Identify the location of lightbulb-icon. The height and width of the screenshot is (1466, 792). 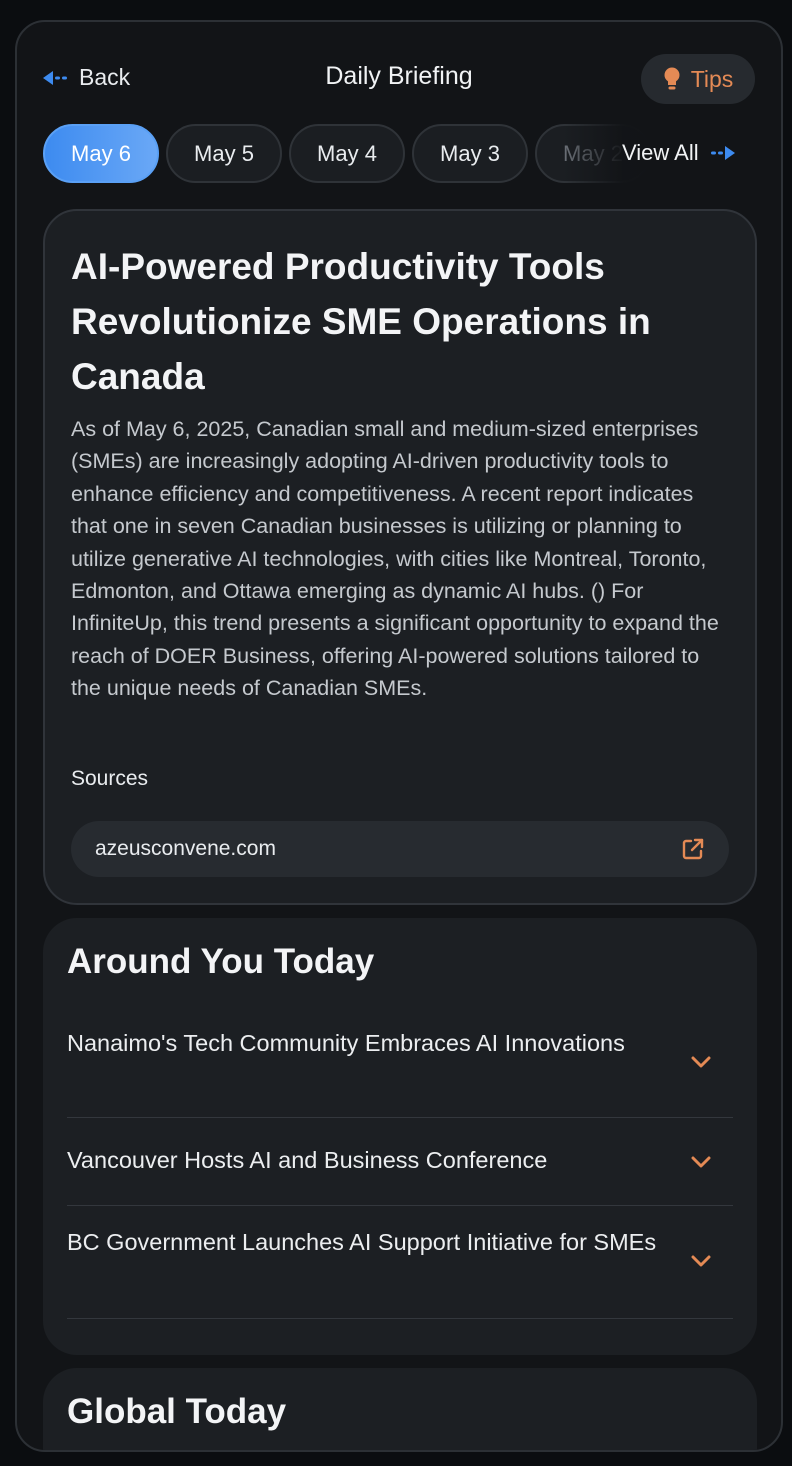
(672, 78).